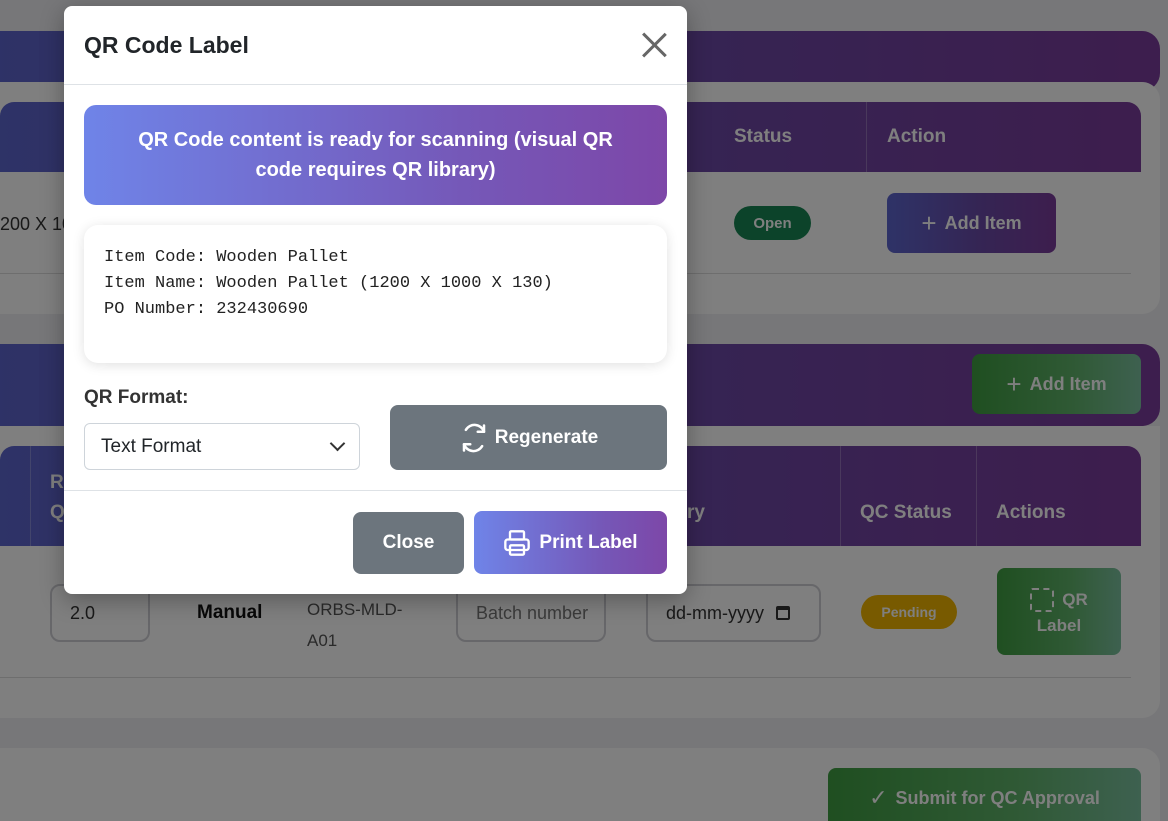 The height and width of the screenshot is (821, 1168). Describe the element at coordinates (517, 542) in the screenshot. I see `printer-icon` at that location.